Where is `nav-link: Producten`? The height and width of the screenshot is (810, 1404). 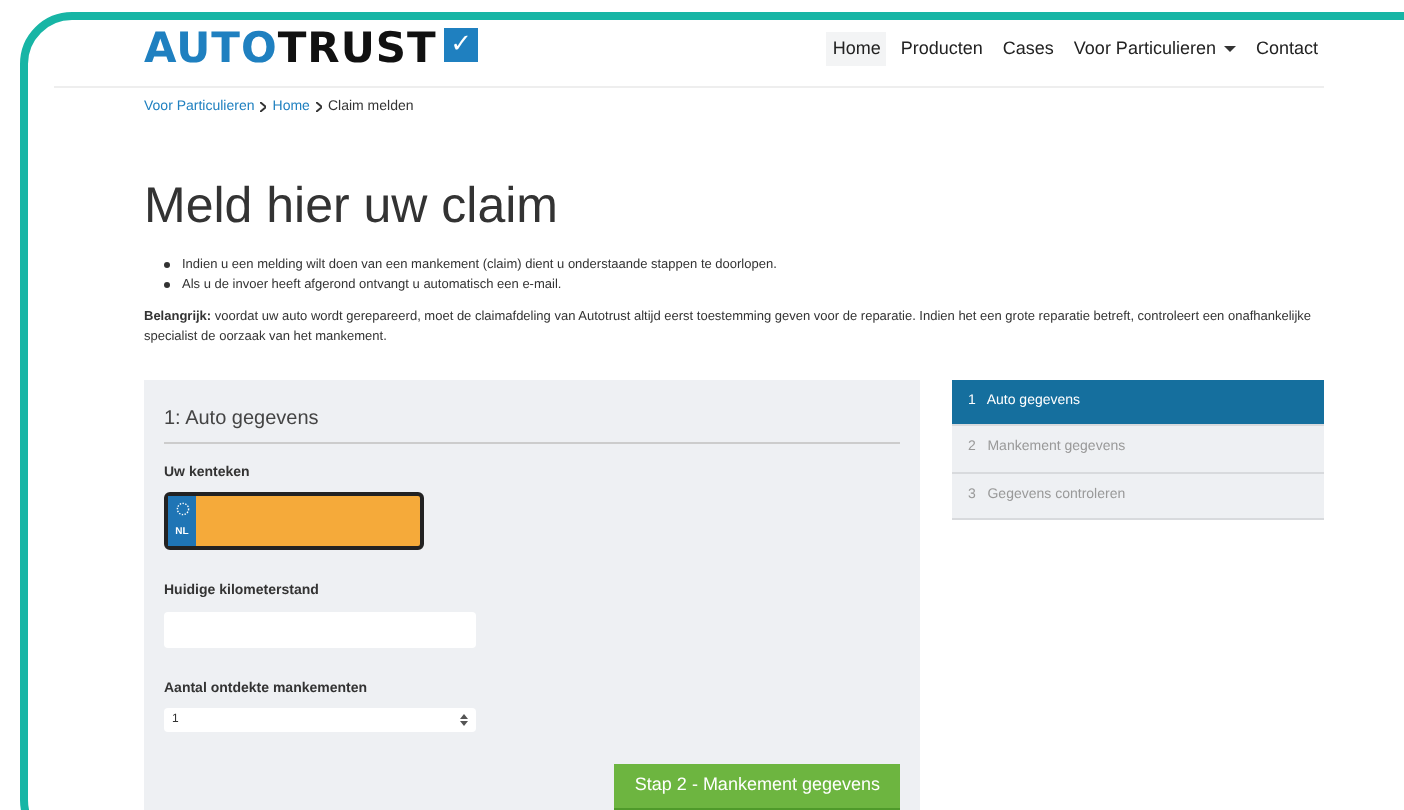 nav-link: Producten is located at coordinates (941, 49).